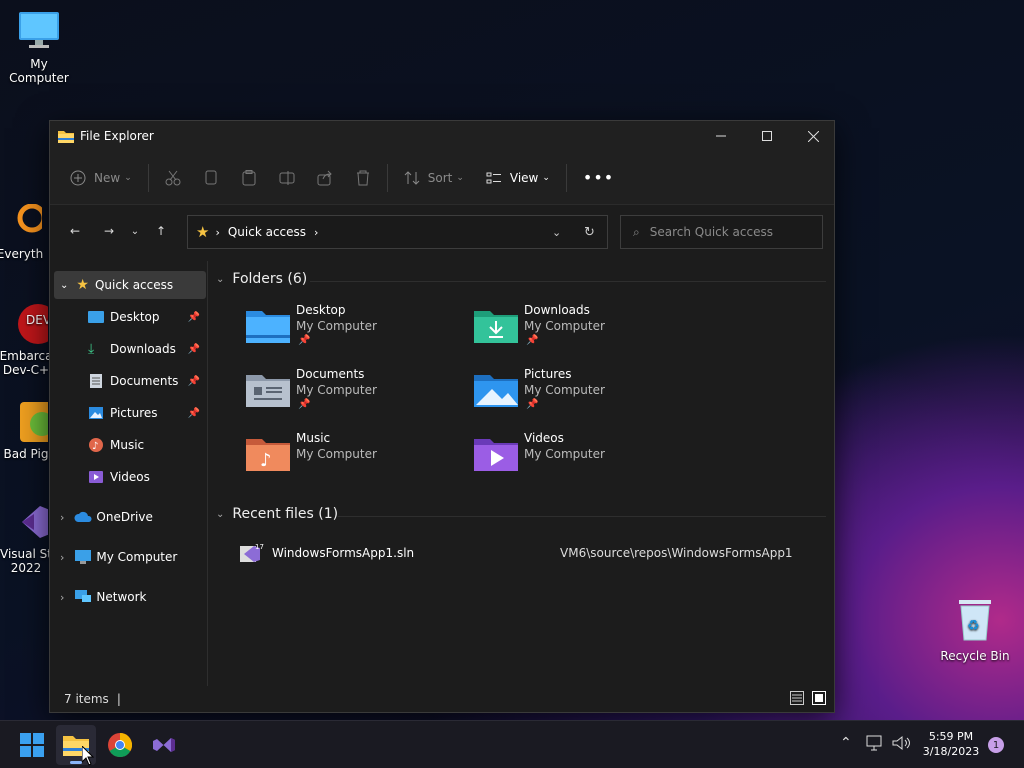  I want to click on tiles-view-icon, so click(819, 698).